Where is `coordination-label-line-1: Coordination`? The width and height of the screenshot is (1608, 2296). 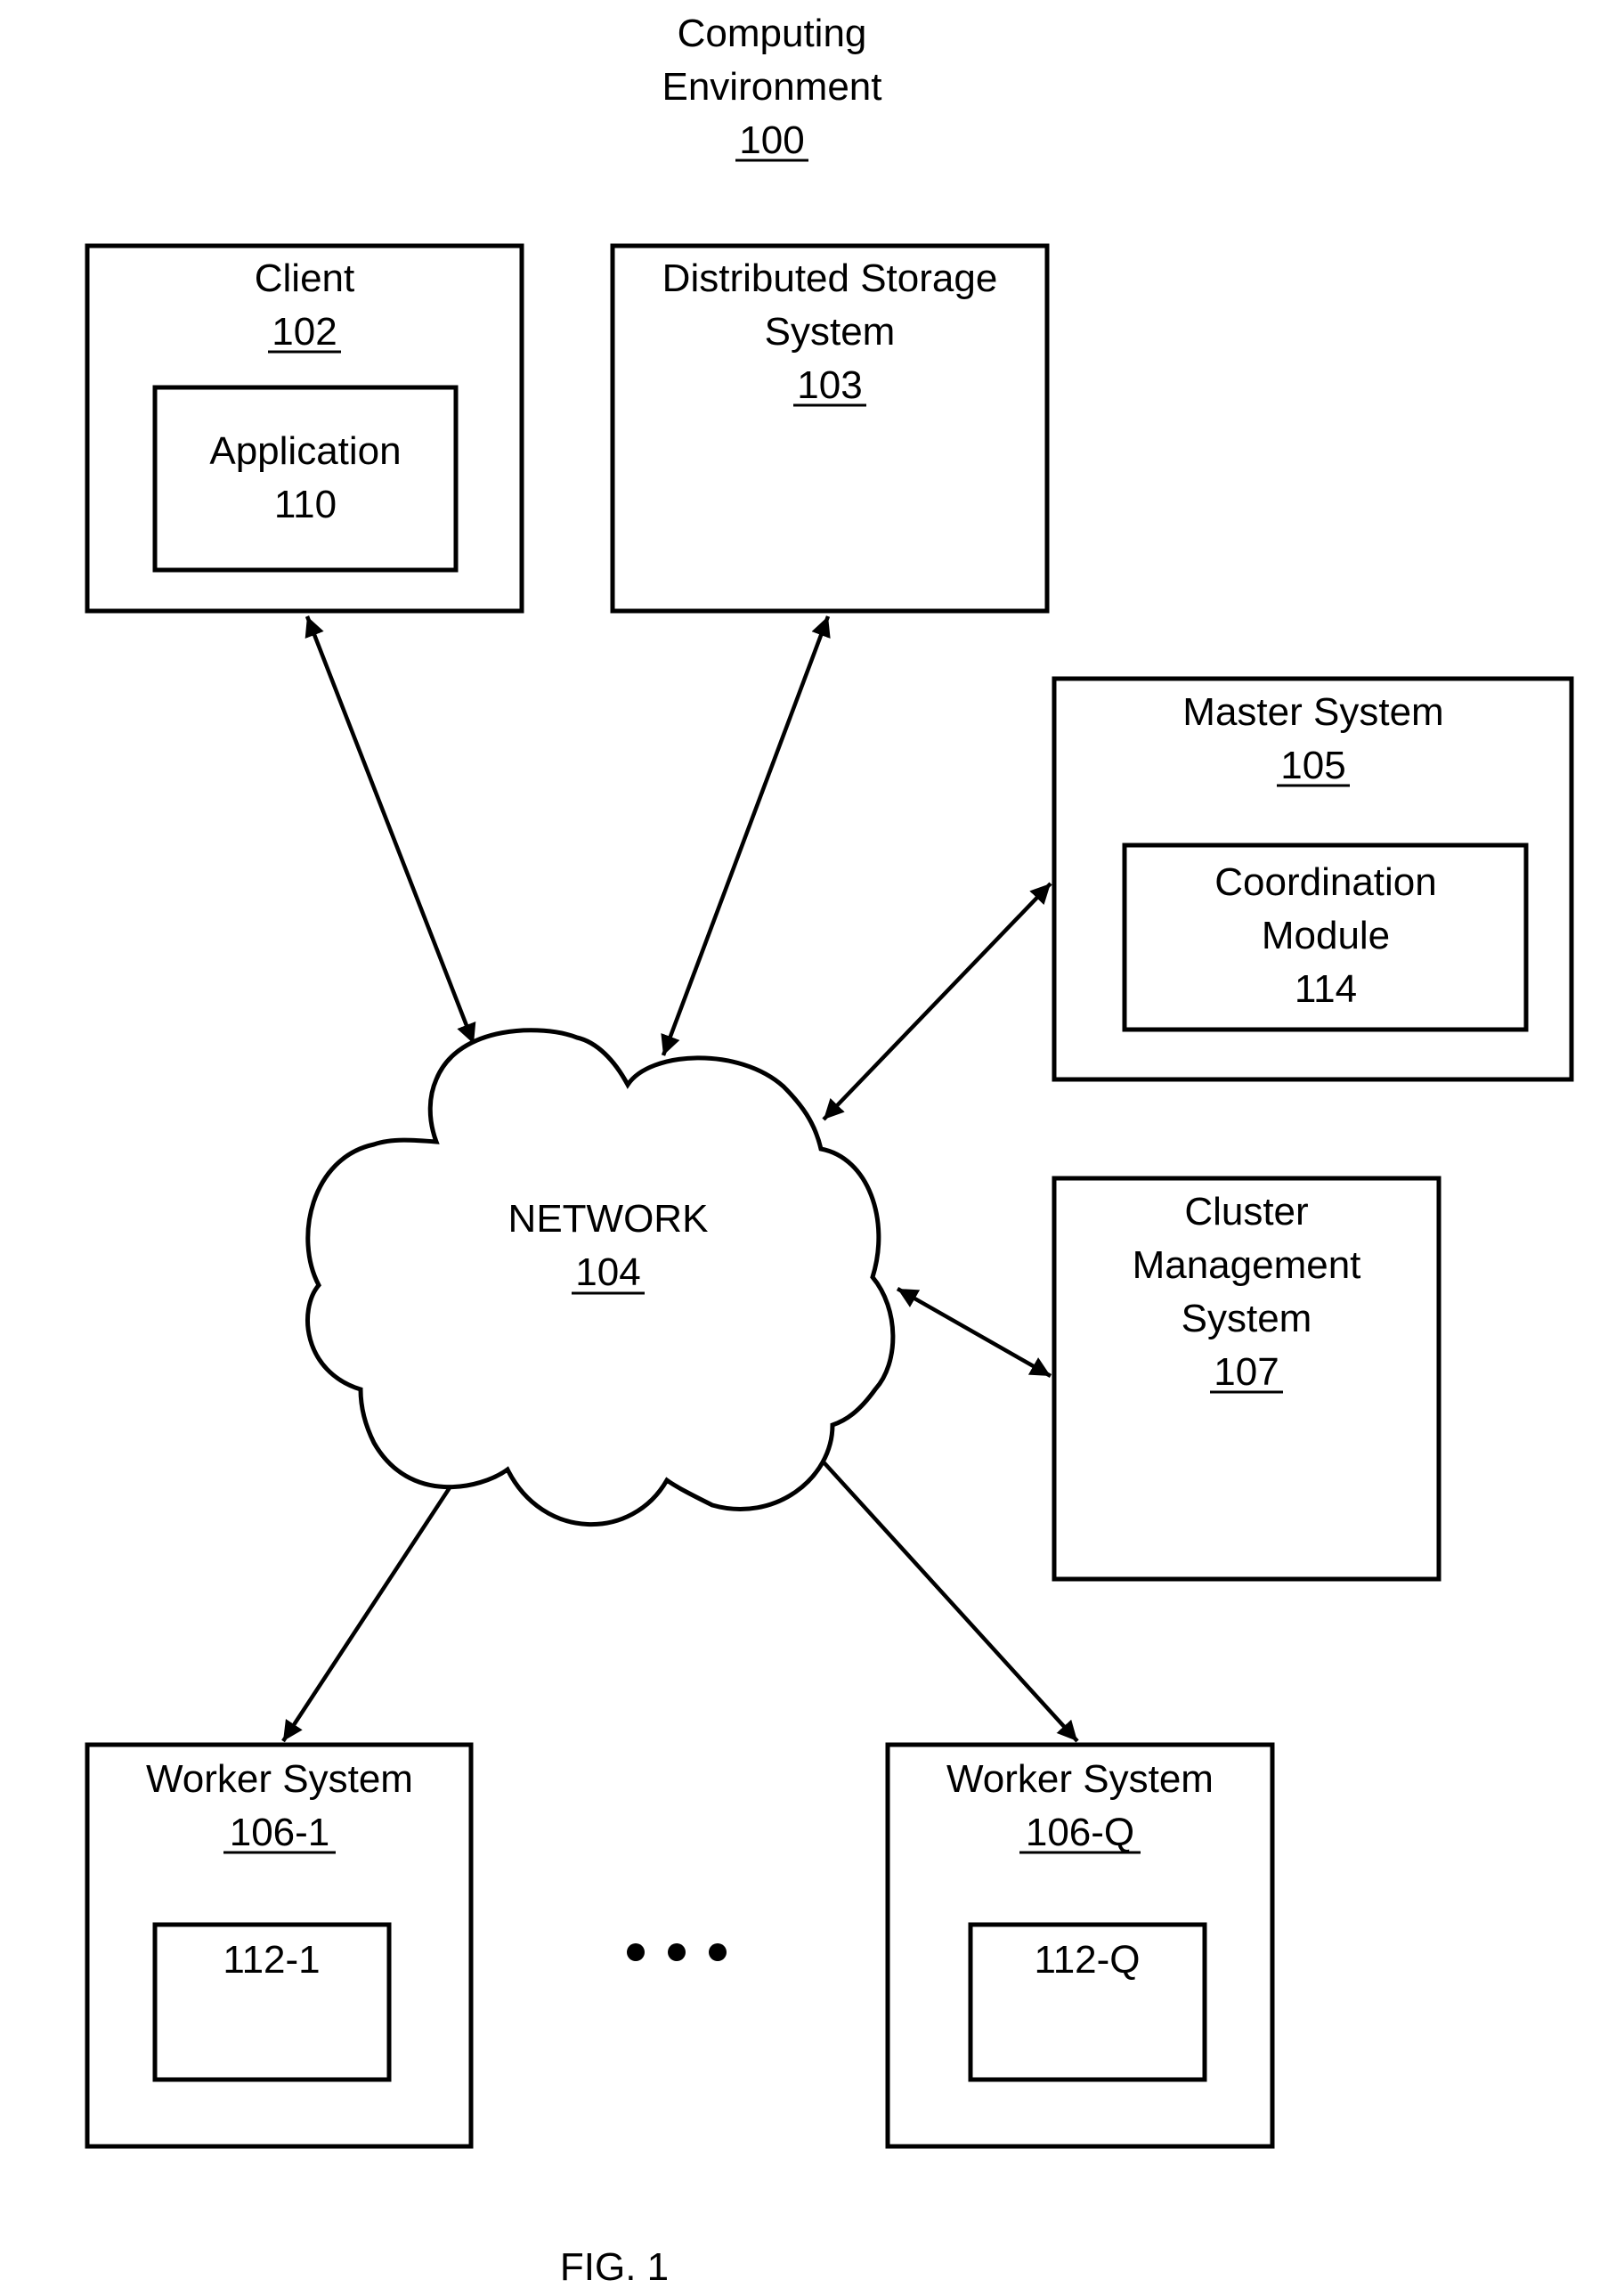 coordination-label-line-1: Coordination is located at coordinates (1325, 882).